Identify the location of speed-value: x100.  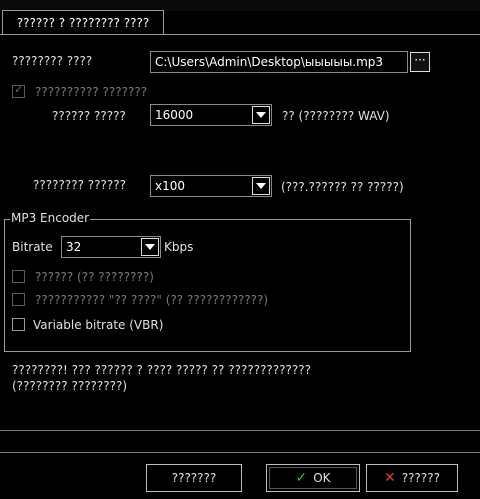
(170, 186).